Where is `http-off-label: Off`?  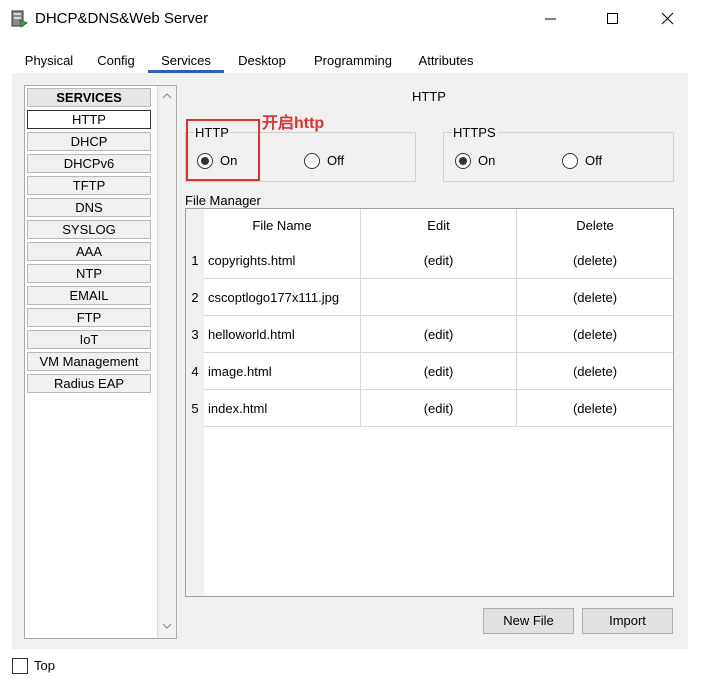 http-off-label: Off is located at coordinates (336, 160).